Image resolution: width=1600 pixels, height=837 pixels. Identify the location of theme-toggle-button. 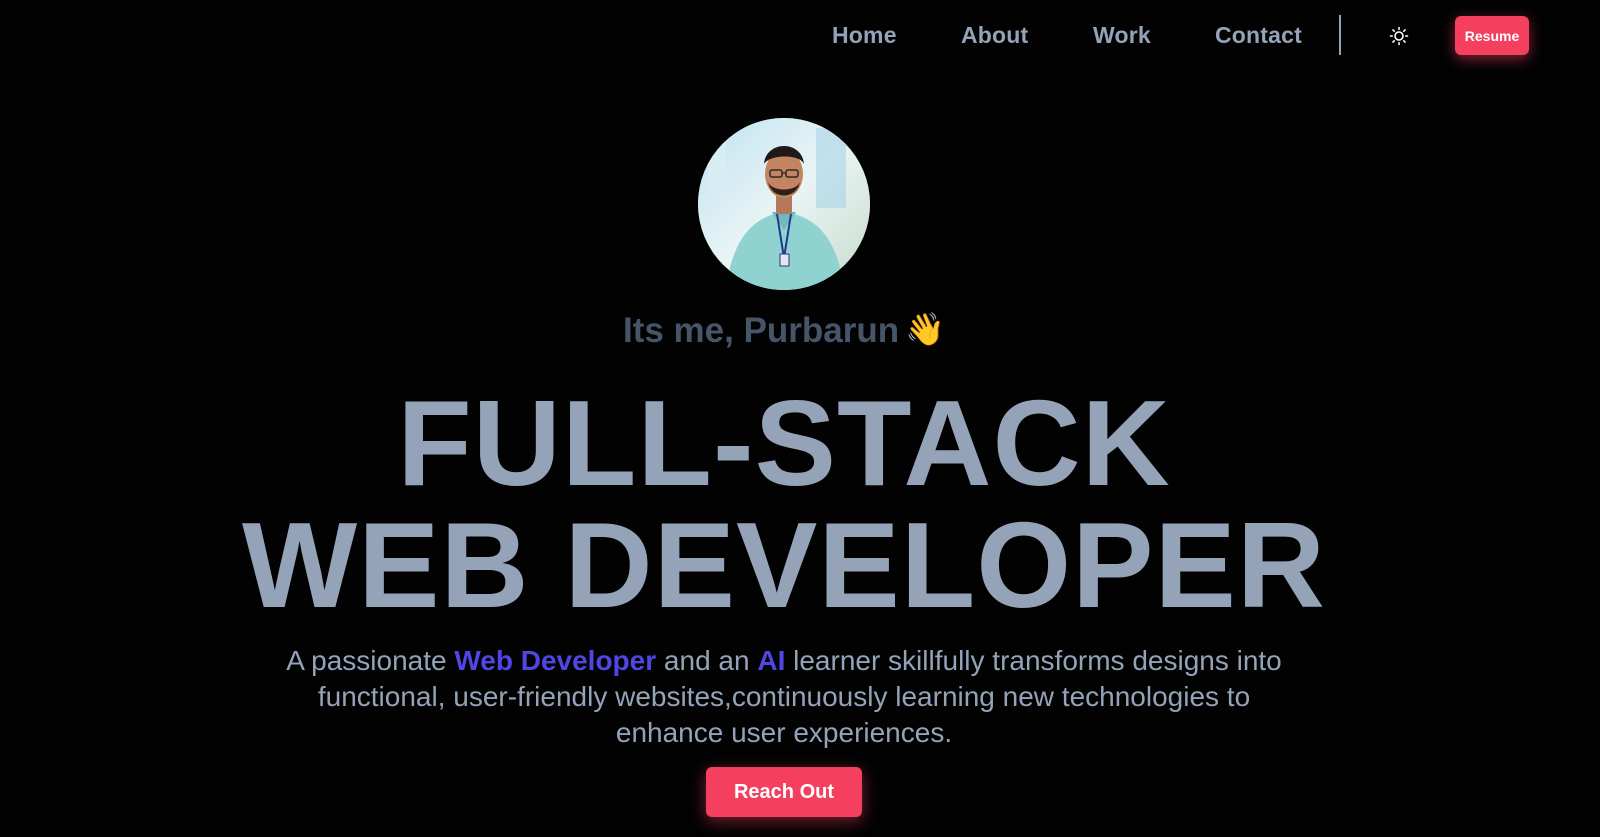
(1399, 36).